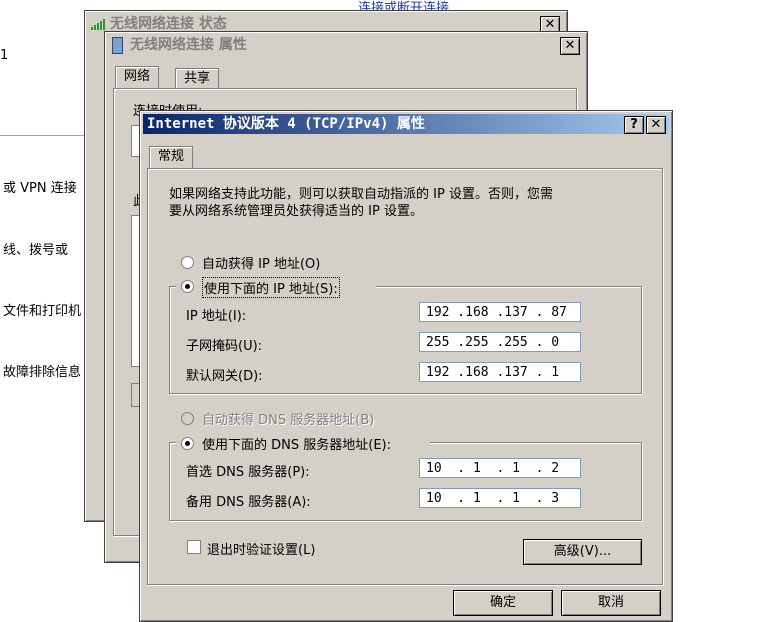 Image resolution: width=771 pixels, height=622 pixels. Describe the element at coordinates (286, 124) in the screenshot. I see `tcpip-title: Internet 协议版本 4 (TCP/IPv4) 属性` at that location.